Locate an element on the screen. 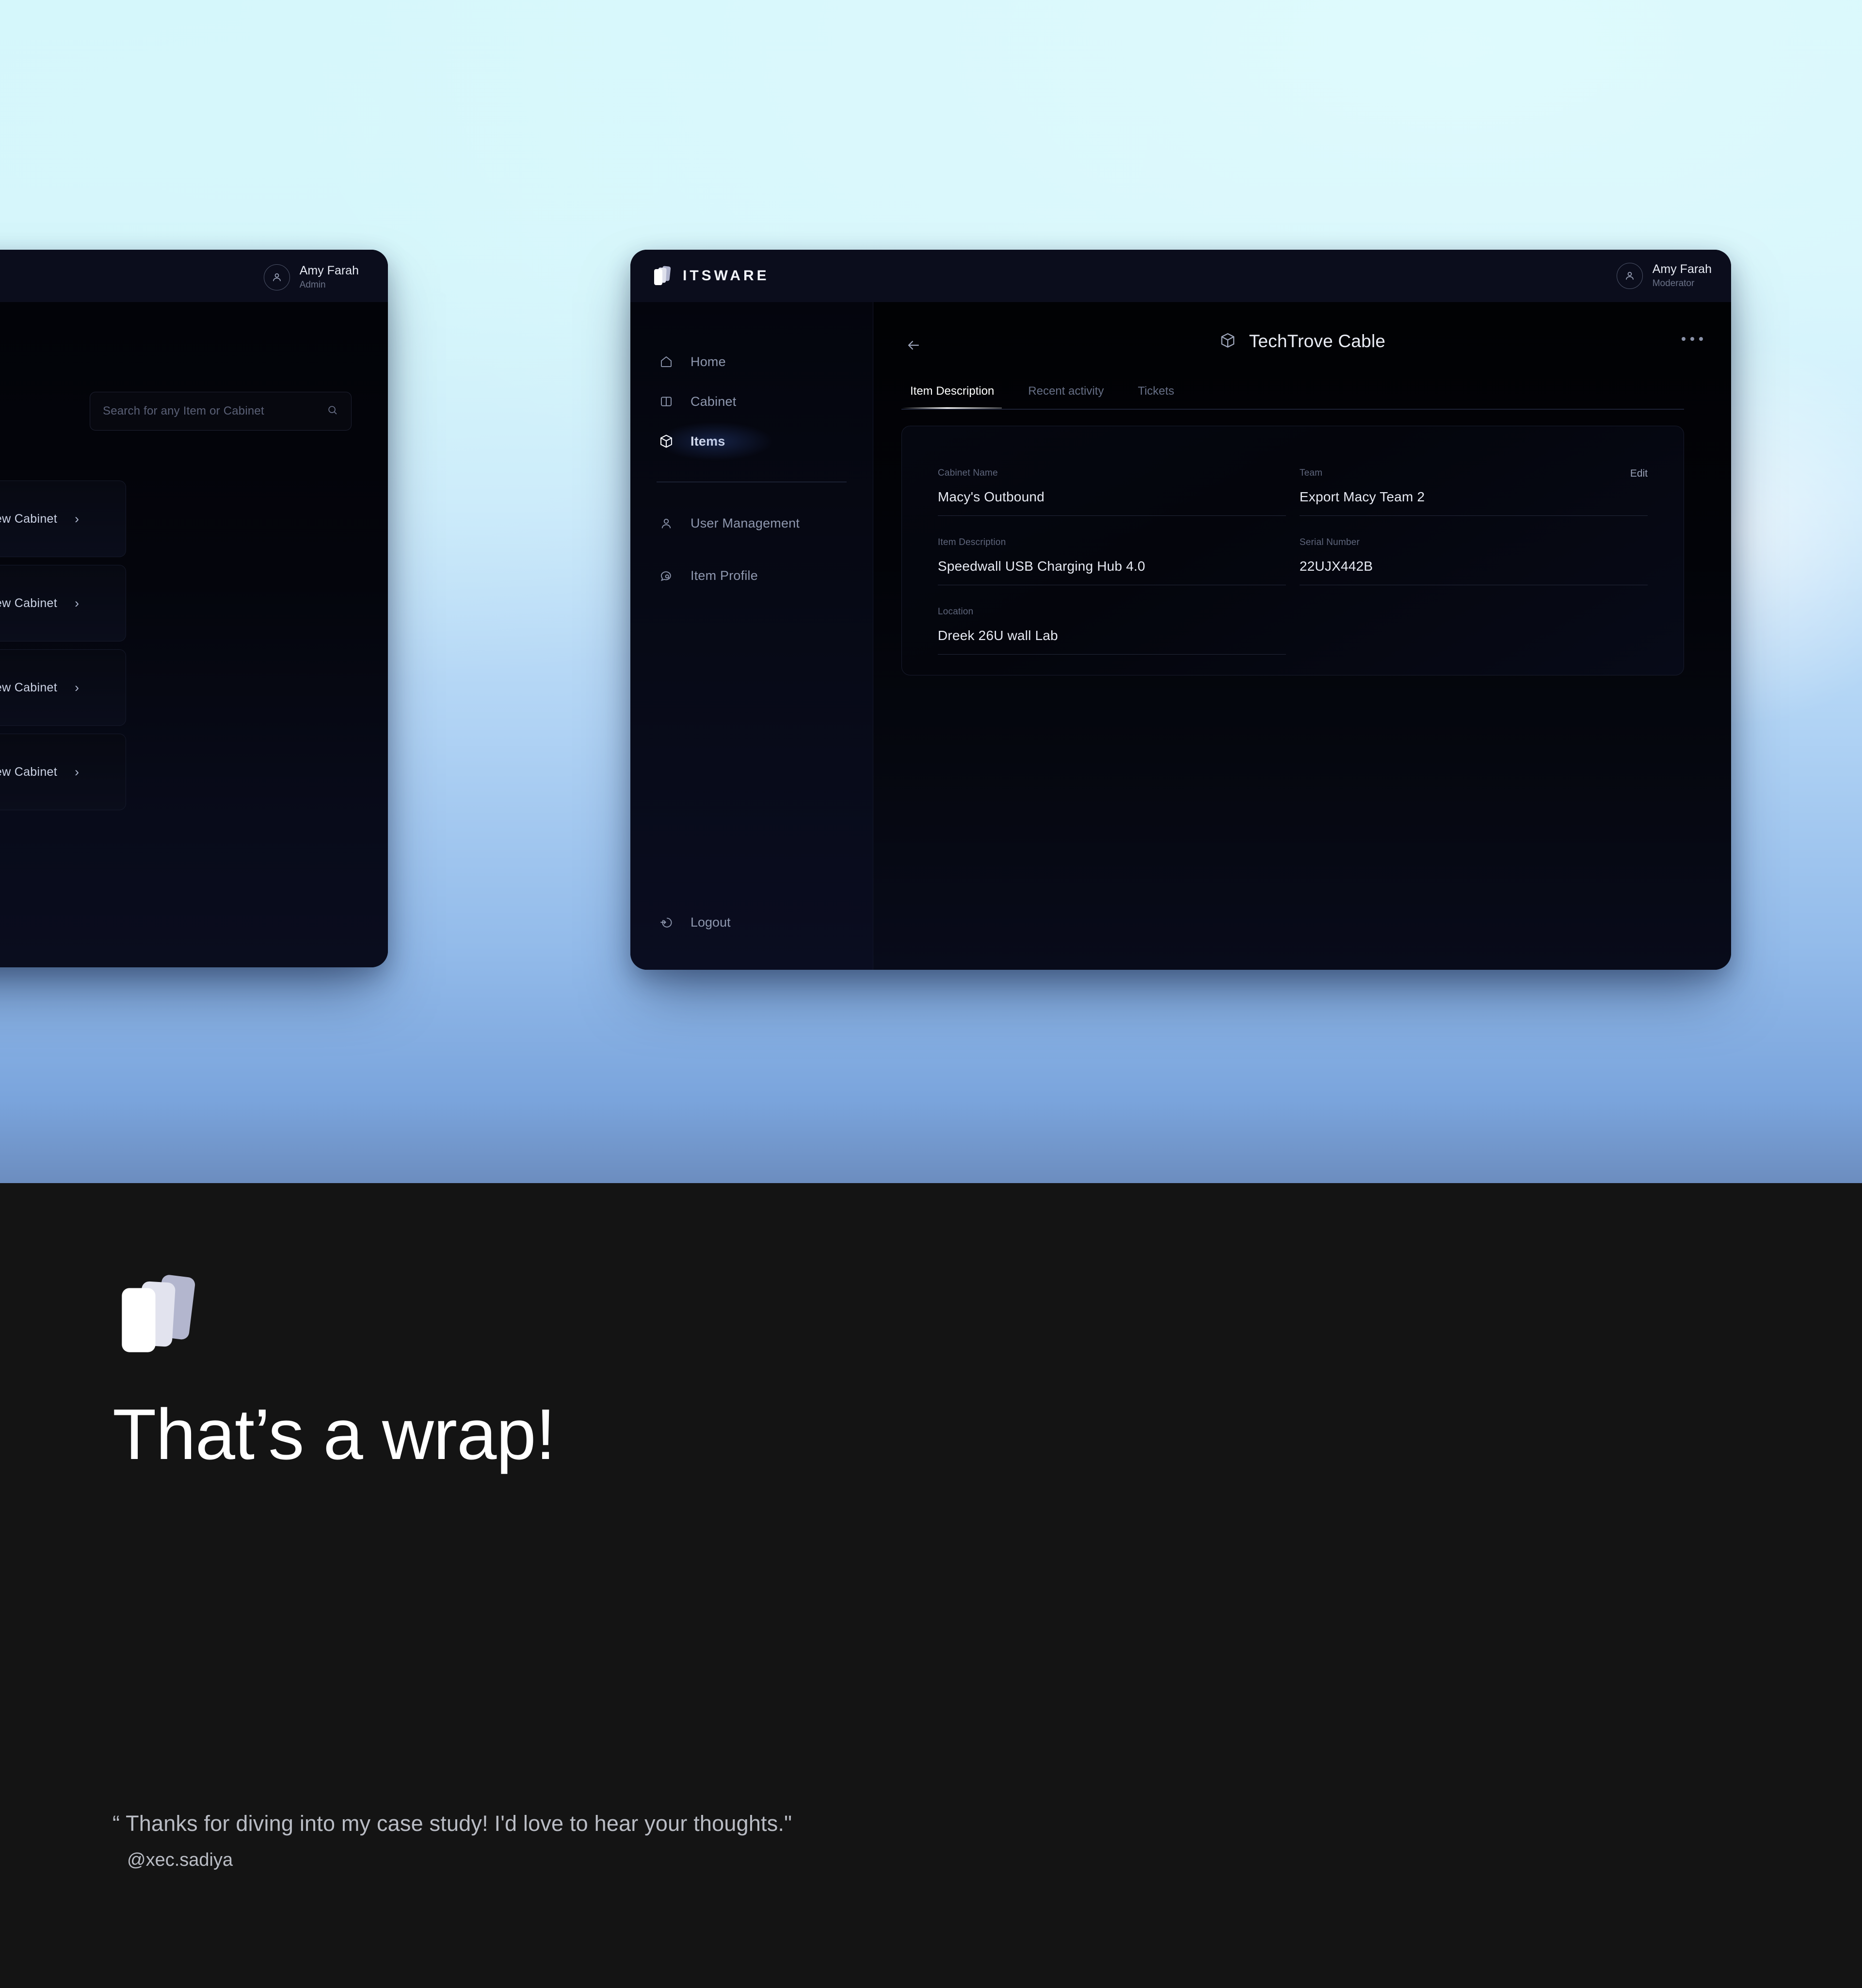 The width and height of the screenshot is (1862, 1988). detail-row-3: Location Dreek 26U wall Lab is located at coordinates (1293, 641).